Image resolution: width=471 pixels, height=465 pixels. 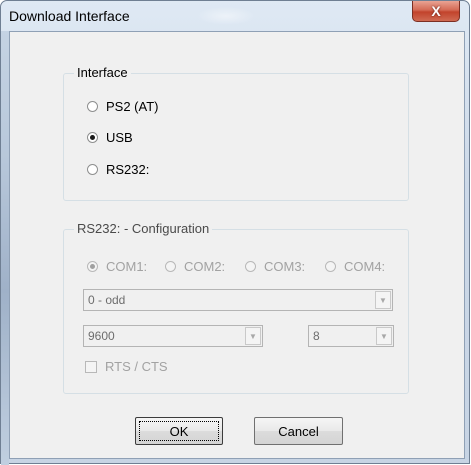 What do you see at coordinates (128, 169) in the screenshot?
I see `radio-rs232-label: RS232:` at bounding box center [128, 169].